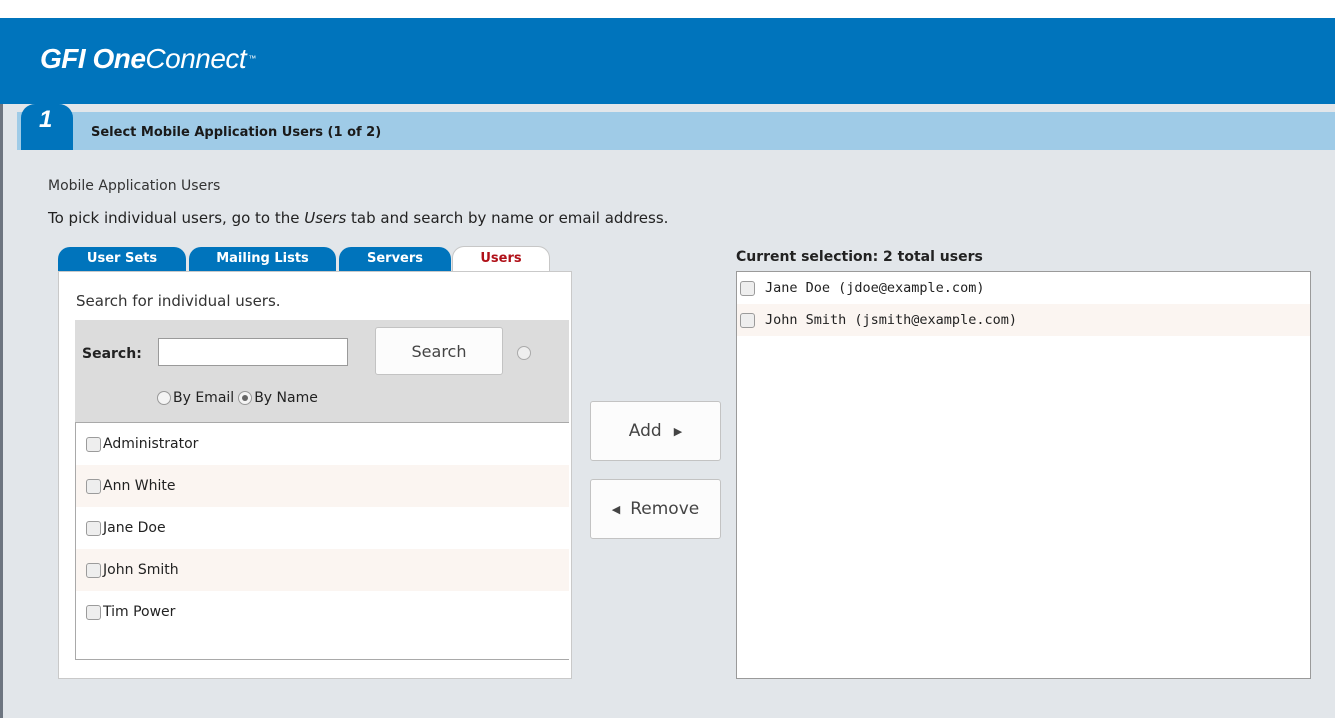  I want to click on list-item: Jane Doe (jdoe@example.com), so click(1023, 288).